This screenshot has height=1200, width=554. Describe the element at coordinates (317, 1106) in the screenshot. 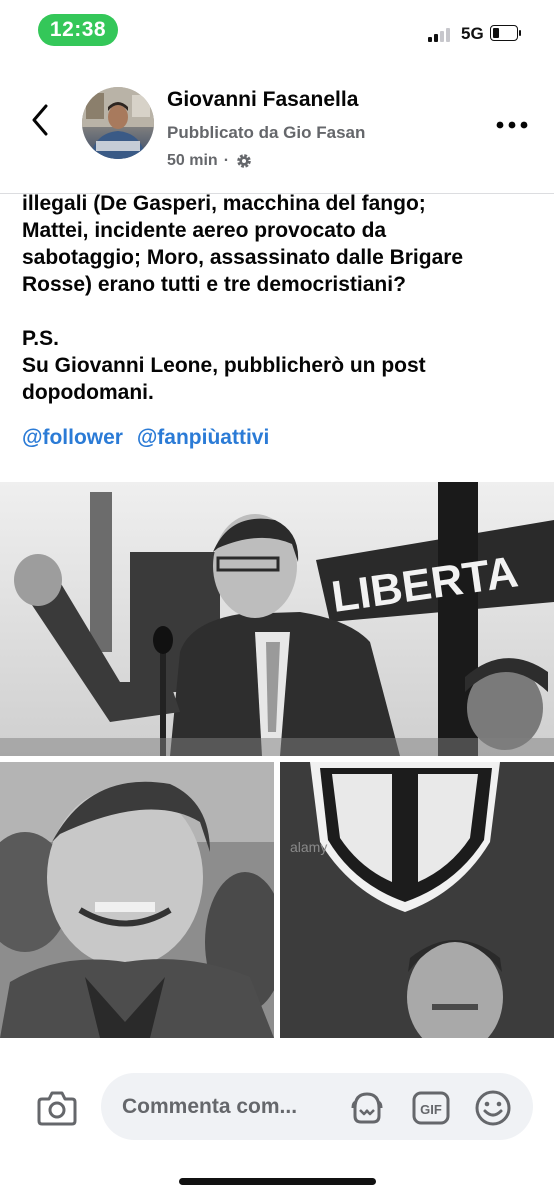

I see `comment-input: Commenta com... GIF` at that location.